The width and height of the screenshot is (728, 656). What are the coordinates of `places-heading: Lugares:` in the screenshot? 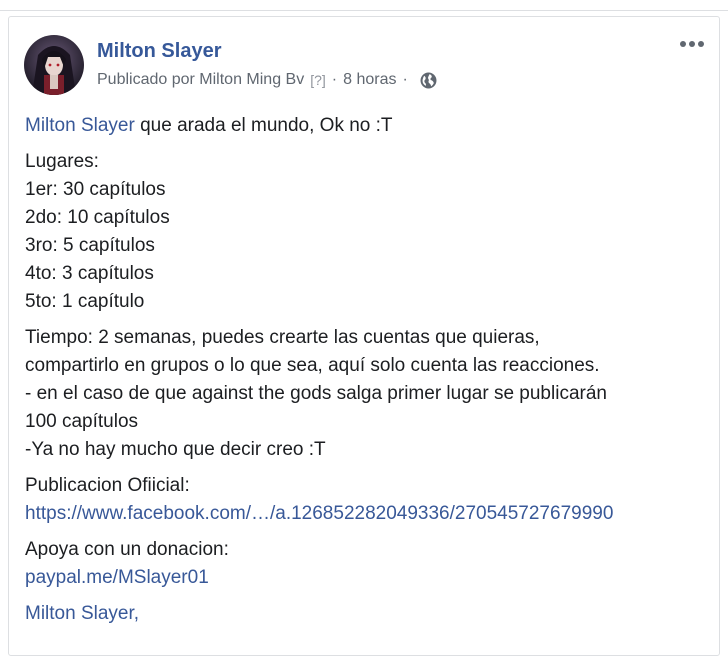 It's located at (62, 161).